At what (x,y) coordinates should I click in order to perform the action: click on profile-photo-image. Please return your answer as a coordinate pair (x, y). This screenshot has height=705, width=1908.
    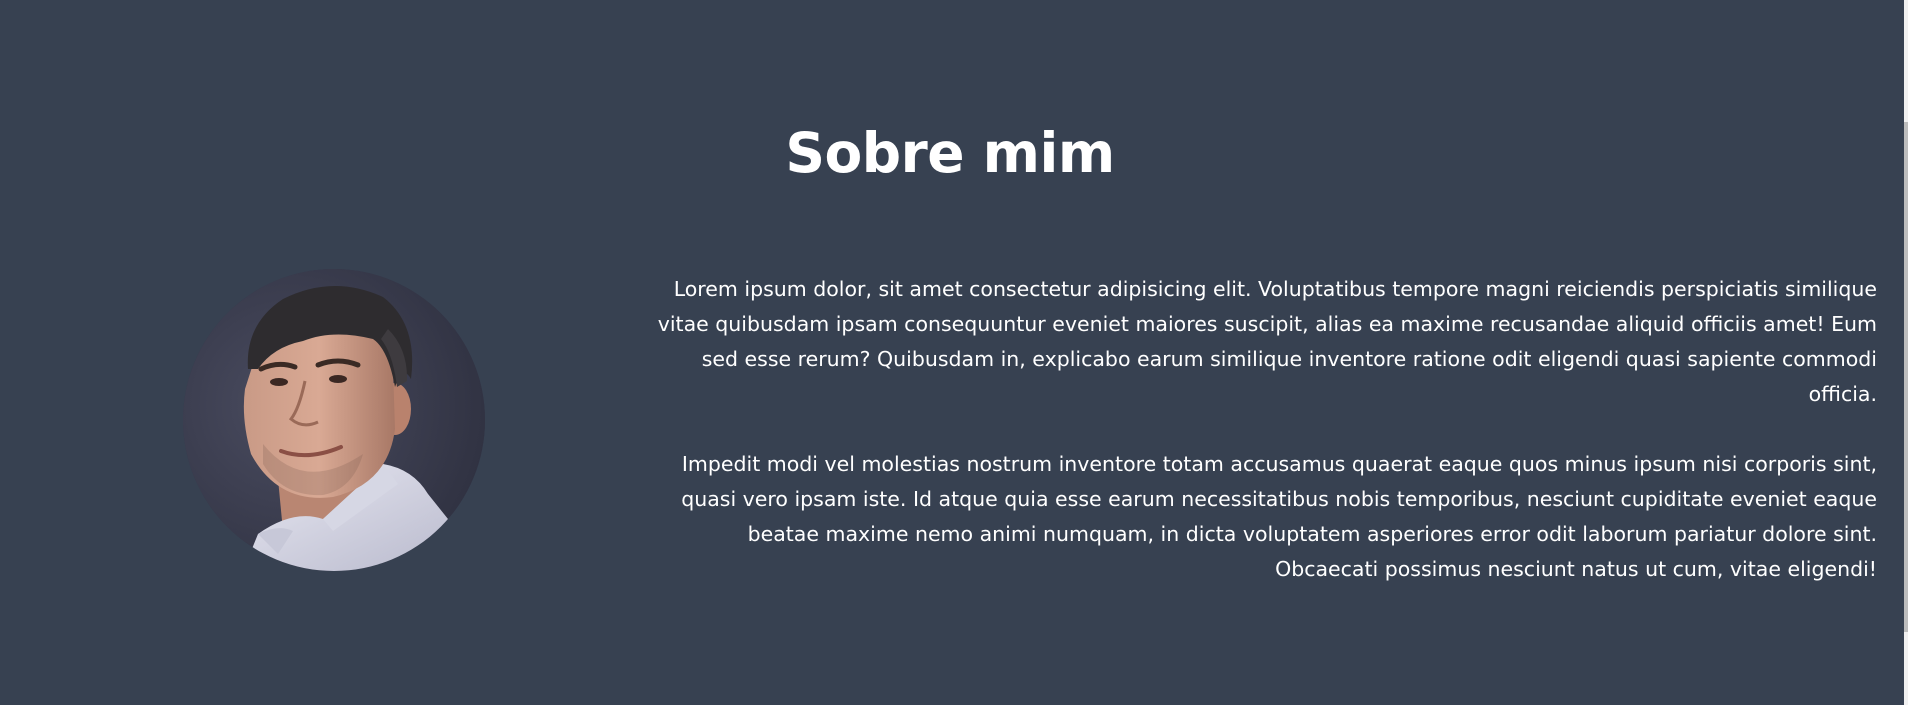
    Looking at the image, I should click on (334, 420).